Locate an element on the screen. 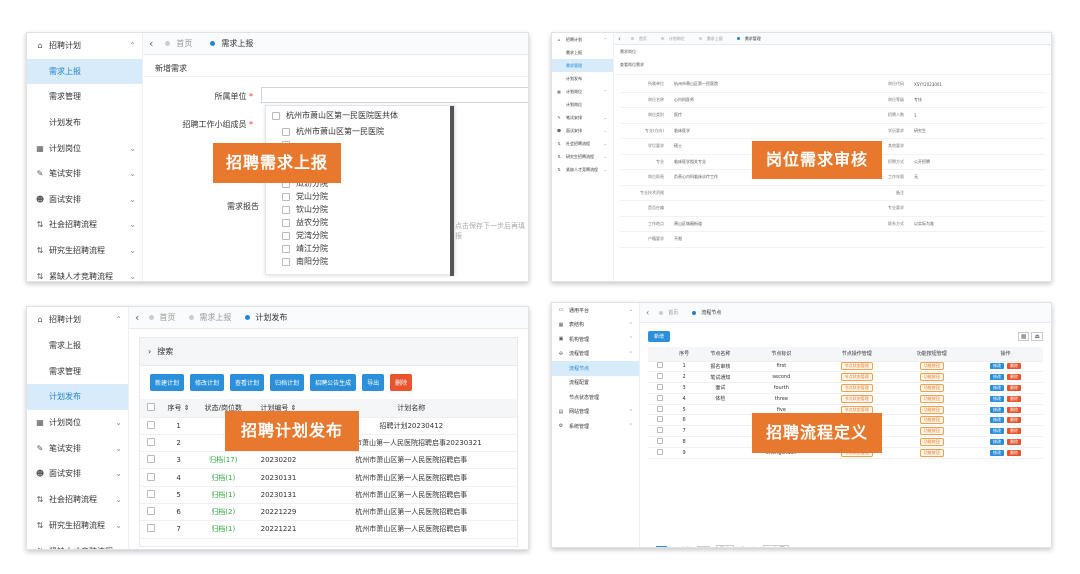 This screenshot has width=1080, height=574. sidebar-item-8: ⇅ 社会招聘流程 ⌄ is located at coordinates (582, 143).